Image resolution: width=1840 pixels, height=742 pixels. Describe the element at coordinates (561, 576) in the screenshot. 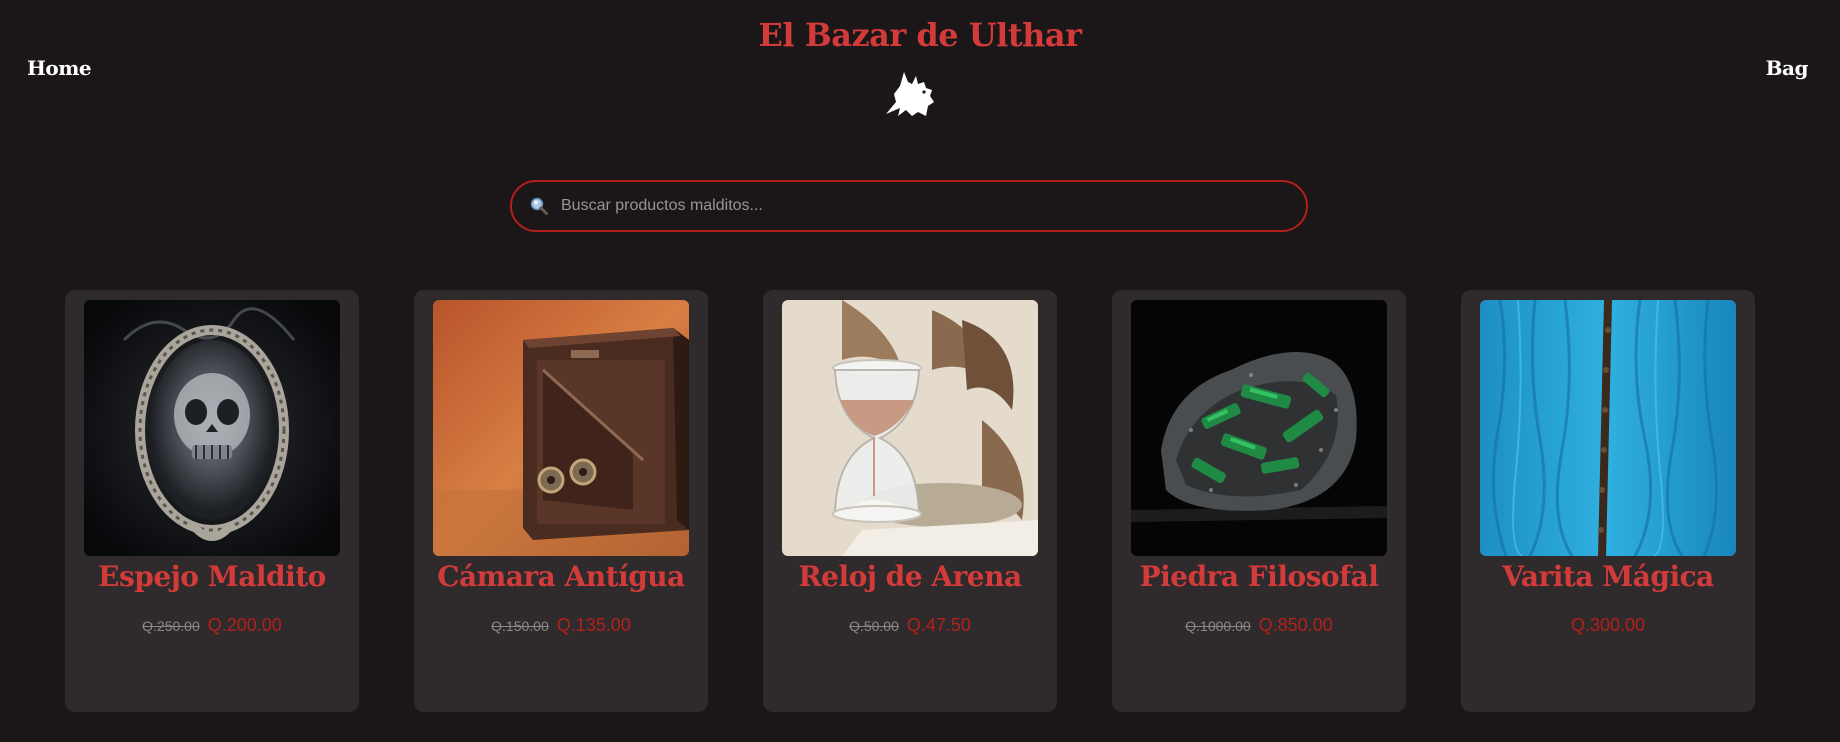

I see `product-title: Cámara Antígua` at that location.